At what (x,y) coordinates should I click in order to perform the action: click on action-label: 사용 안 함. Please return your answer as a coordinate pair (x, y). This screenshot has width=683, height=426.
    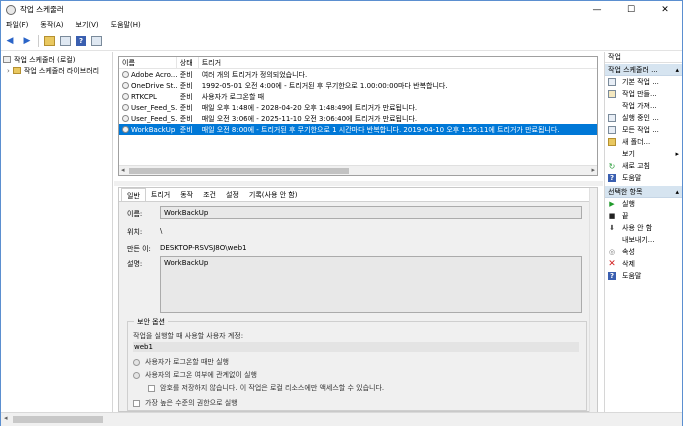
    Looking at the image, I should click on (637, 228).